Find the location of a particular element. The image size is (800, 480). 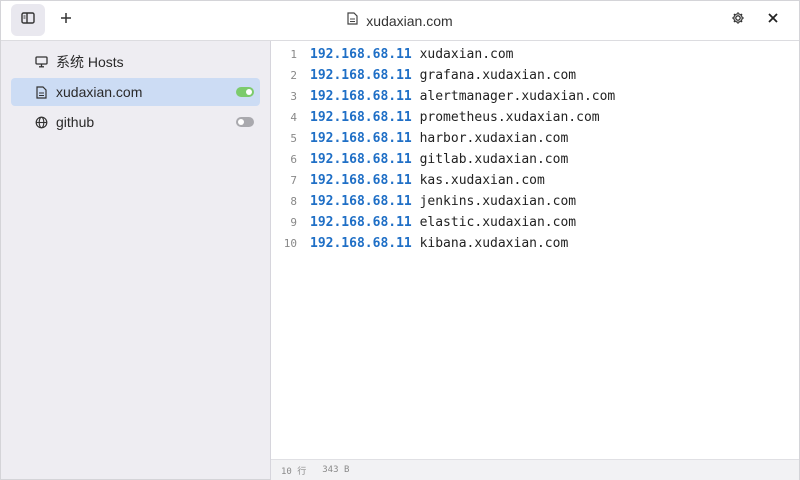

hostname: kas.xudaxian.com is located at coordinates (482, 180).